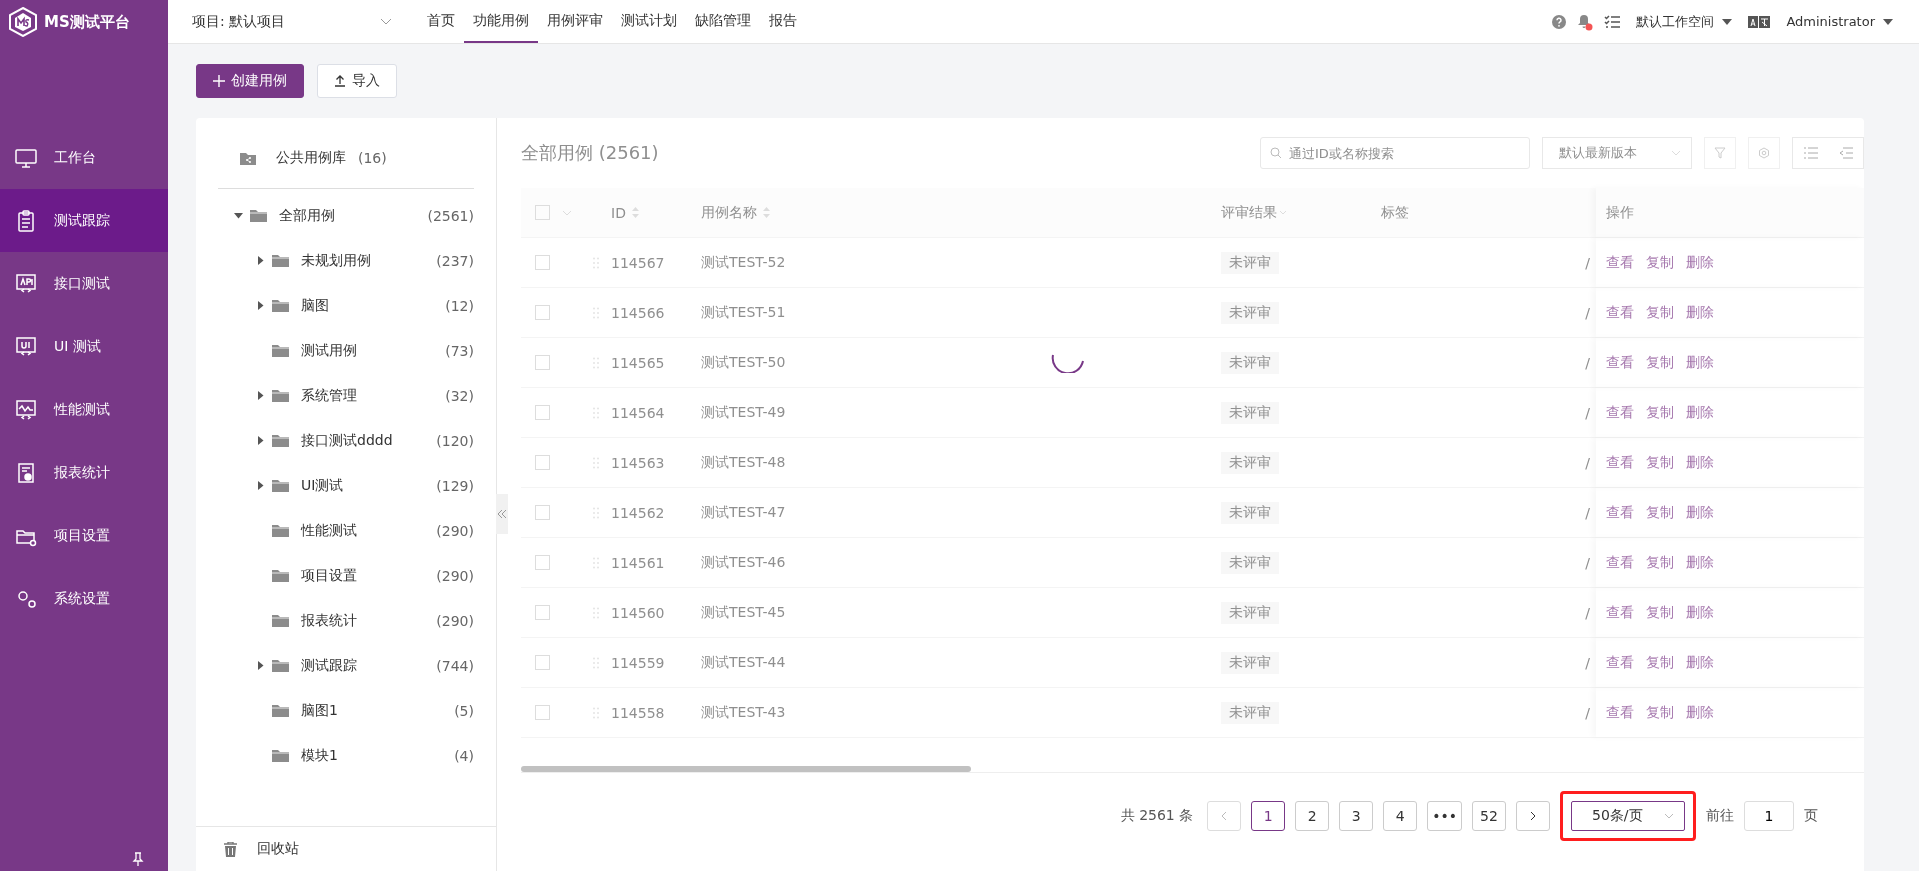  Describe the element at coordinates (501, 21) in the screenshot. I see `nav-tab: 功能用例` at that location.